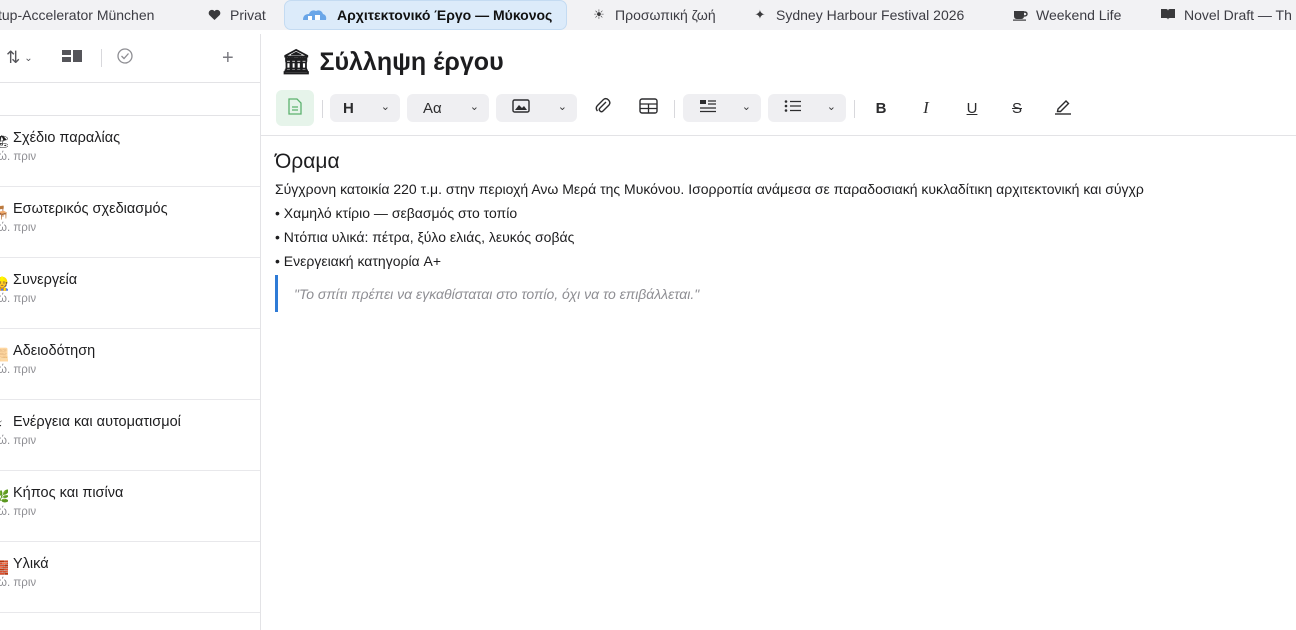 The height and width of the screenshot is (630, 1296). I want to click on bricks-icon: 🧱, so click(4, 568).